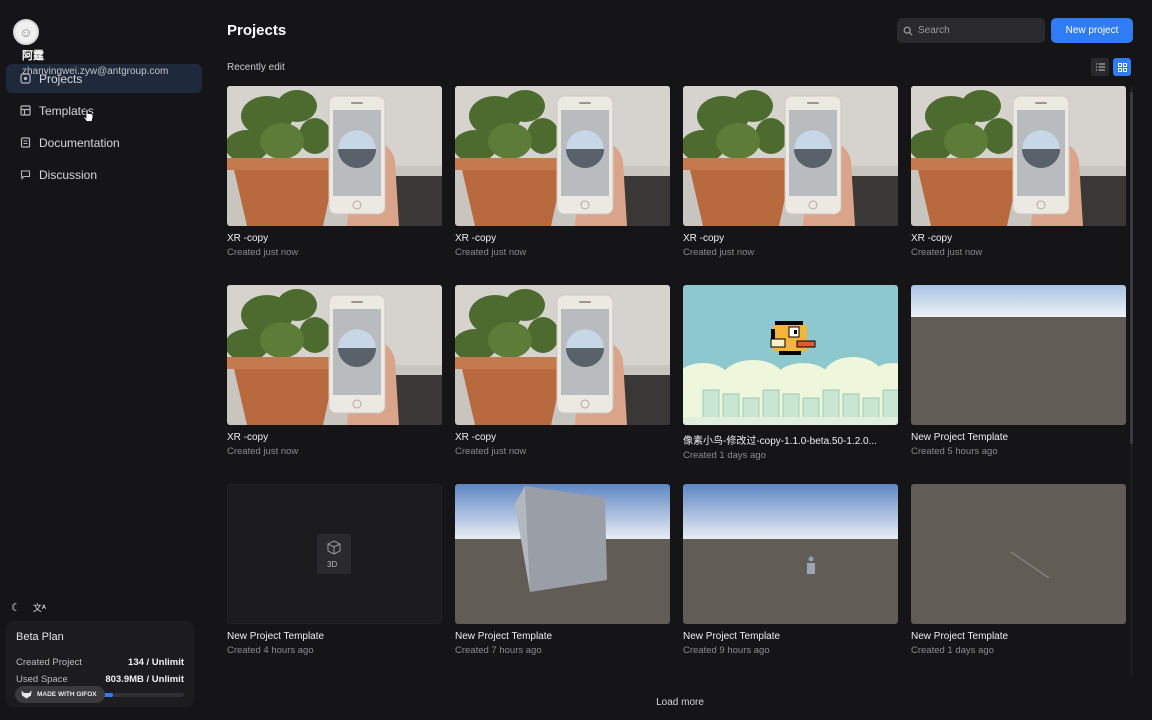 Image resolution: width=1152 pixels, height=720 pixels. What do you see at coordinates (1111, 67) in the screenshot?
I see `view-toggle` at bounding box center [1111, 67].